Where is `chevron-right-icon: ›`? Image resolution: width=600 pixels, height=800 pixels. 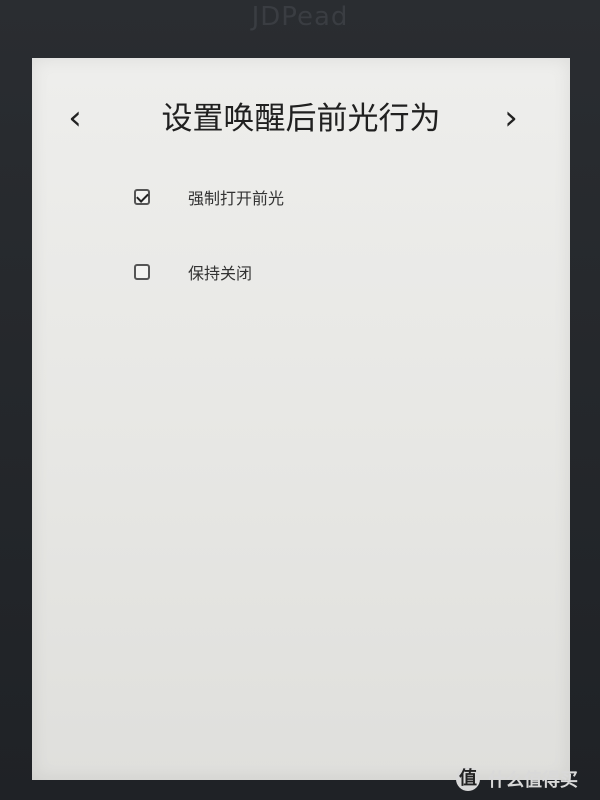
chevron-right-icon: › is located at coordinates (511, 118).